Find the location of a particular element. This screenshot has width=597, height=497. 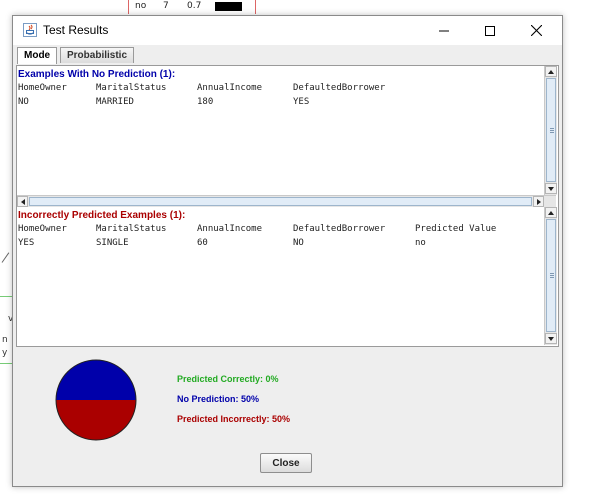

bg-cell: no is located at coordinates (141, 6).